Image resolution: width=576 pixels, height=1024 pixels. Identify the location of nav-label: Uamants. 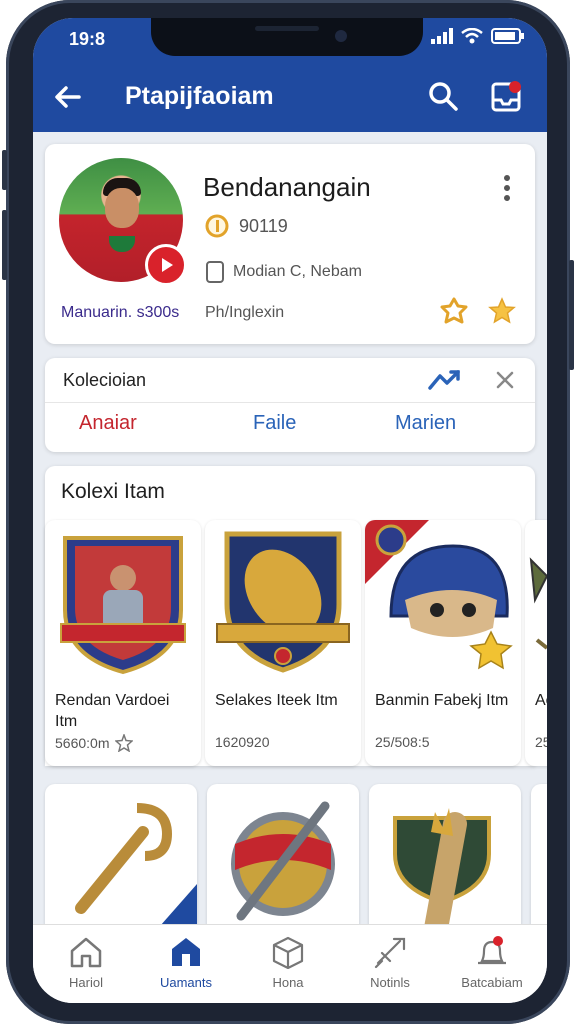
(186, 982).